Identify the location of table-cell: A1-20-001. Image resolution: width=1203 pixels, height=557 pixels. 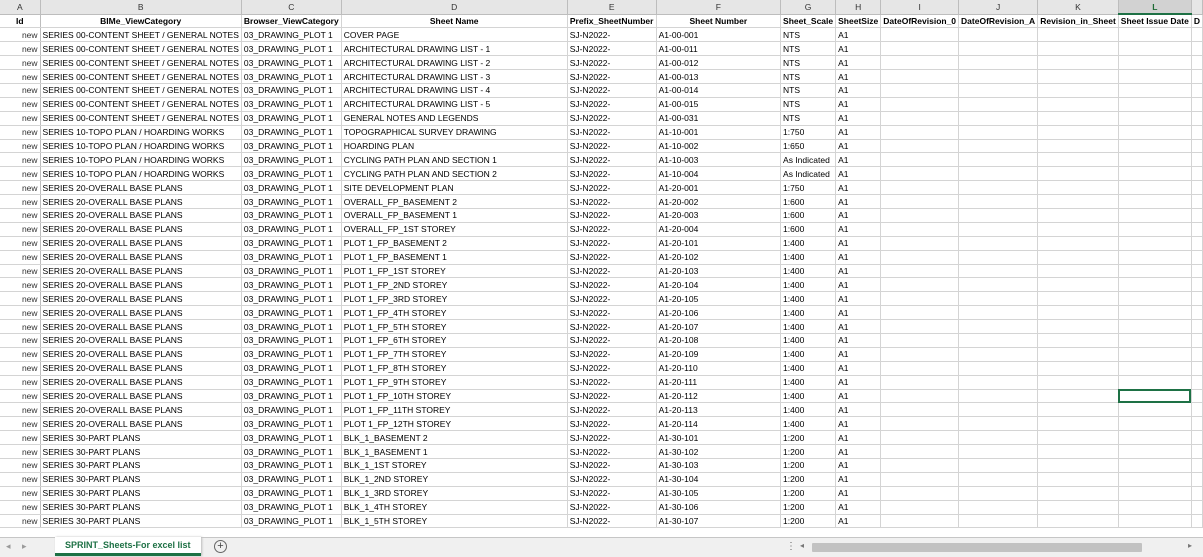
(719, 188).